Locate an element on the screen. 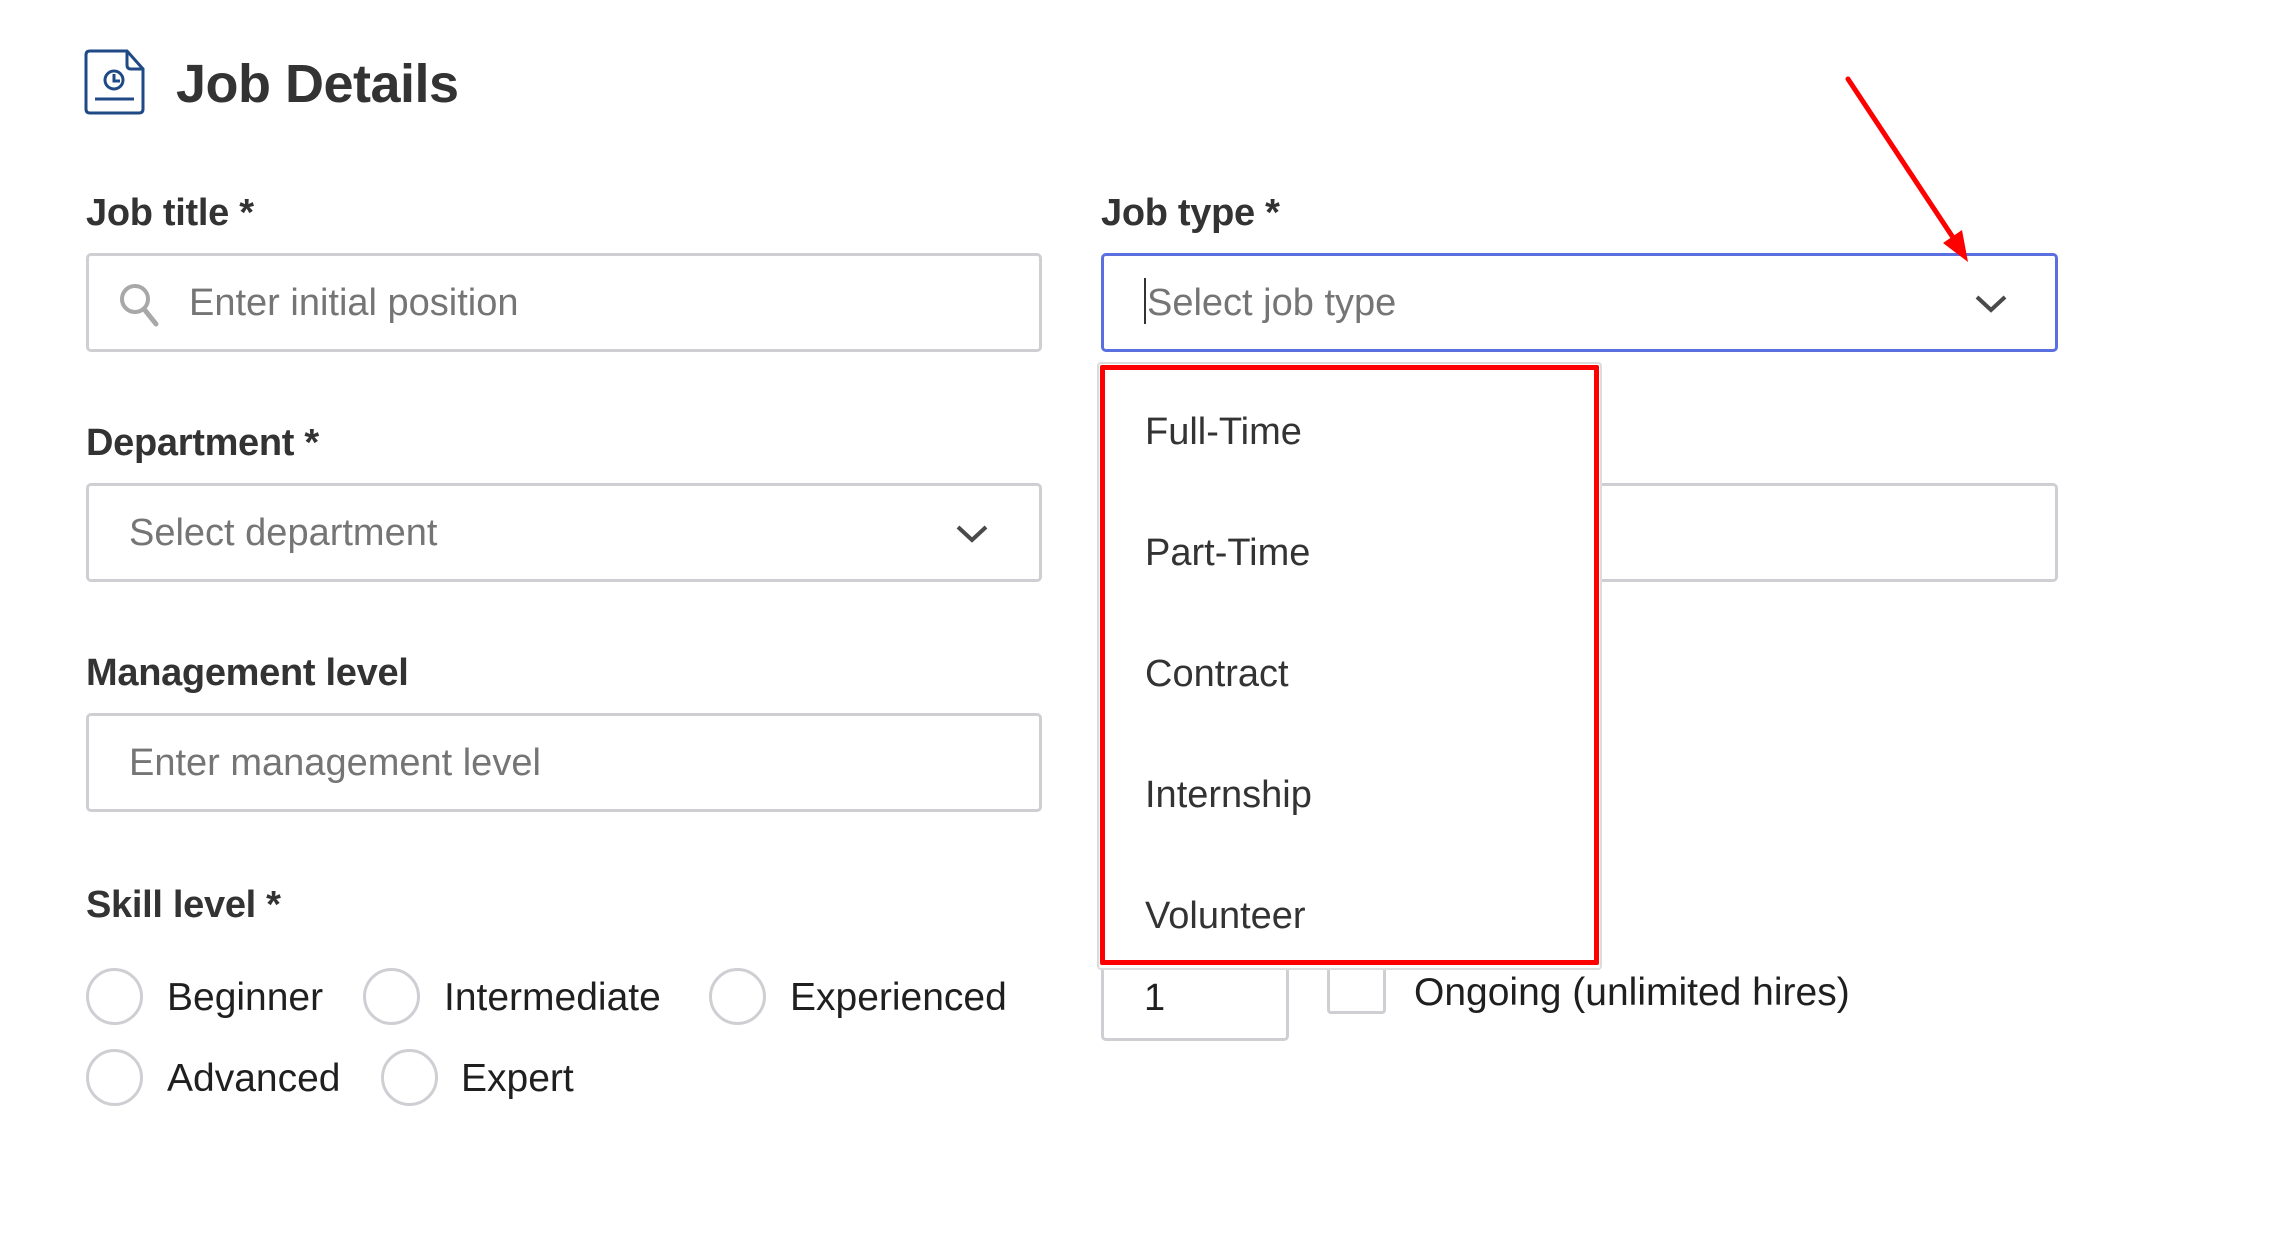 Image resolution: width=2269 pixels, height=1236 pixels. text-cursor is located at coordinates (1145, 301).